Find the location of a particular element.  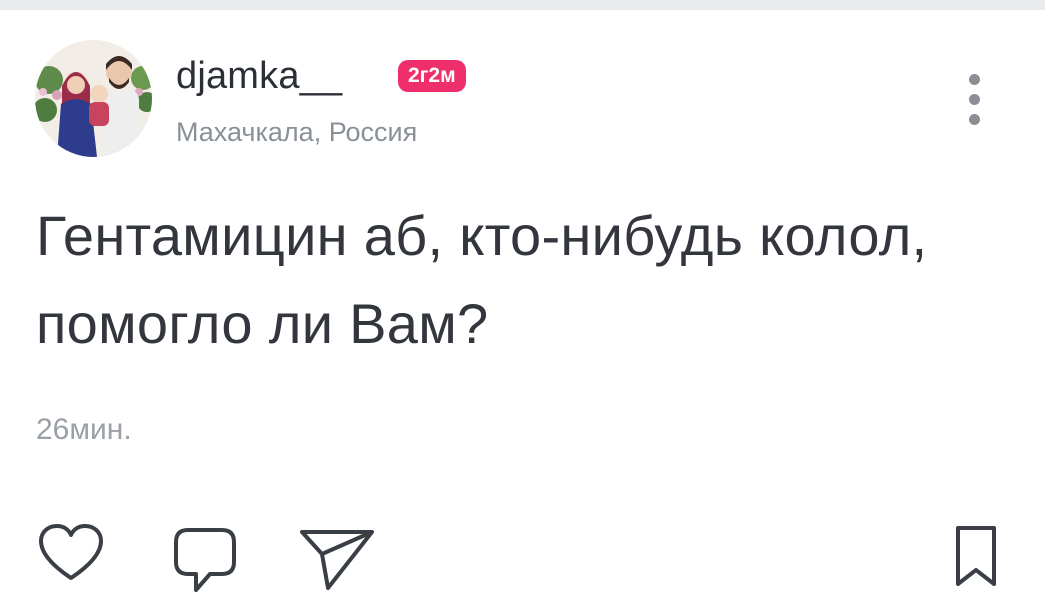

like-button is located at coordinates (71, 553).